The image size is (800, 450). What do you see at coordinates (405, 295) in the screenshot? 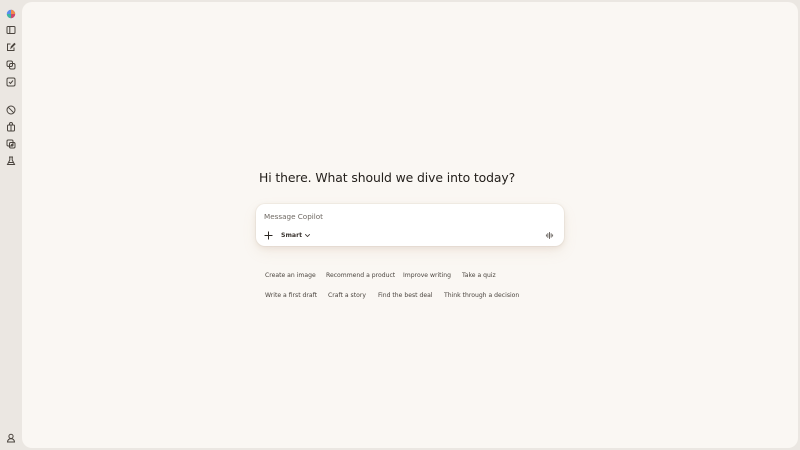
I see `suggestion-find-the-best-deal: Find the best deal` at bounding box center [405, 295].